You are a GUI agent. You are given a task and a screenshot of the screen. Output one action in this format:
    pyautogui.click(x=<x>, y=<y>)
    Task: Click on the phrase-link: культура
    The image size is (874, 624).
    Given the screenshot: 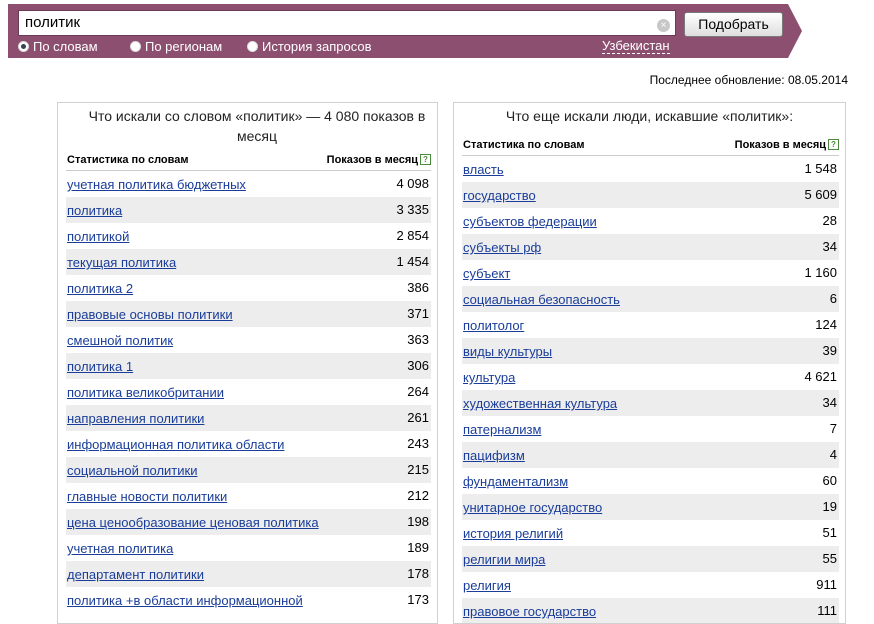 What is the action you would take?
    pyautogui.click(x=489, y=377)
    